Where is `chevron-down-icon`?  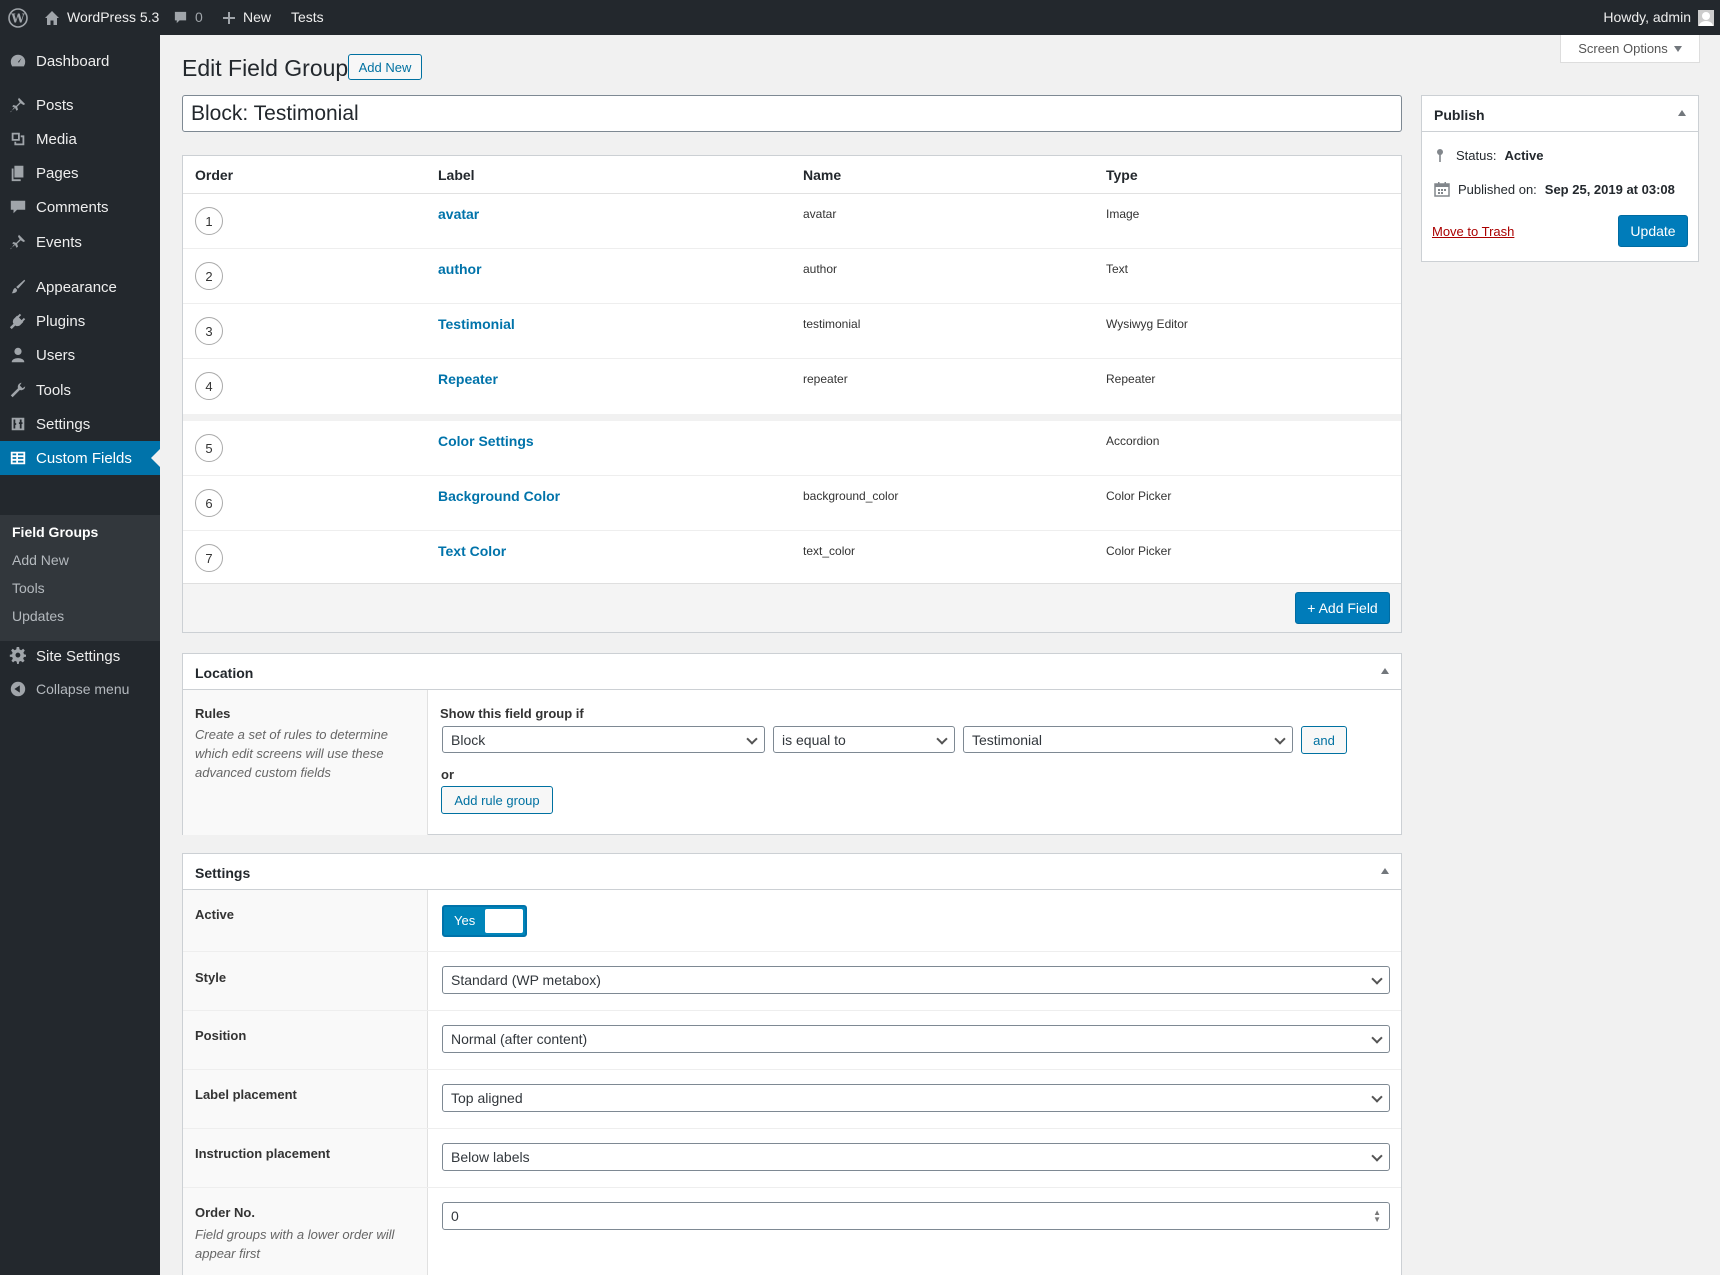
chevron-down-icon is located at coordinates (1377, 1038).